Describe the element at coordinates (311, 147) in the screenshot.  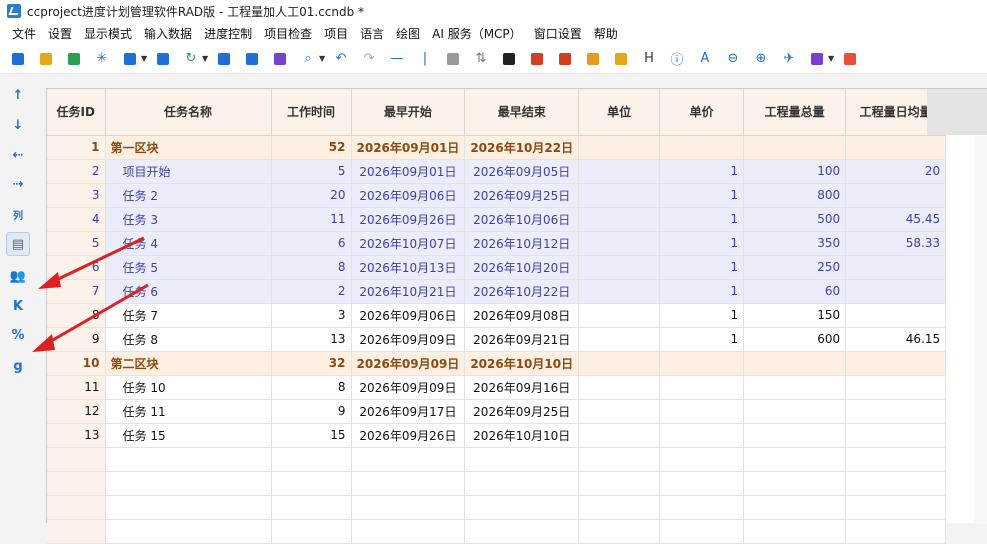
I see `cell-工作时间: 52` at that location.